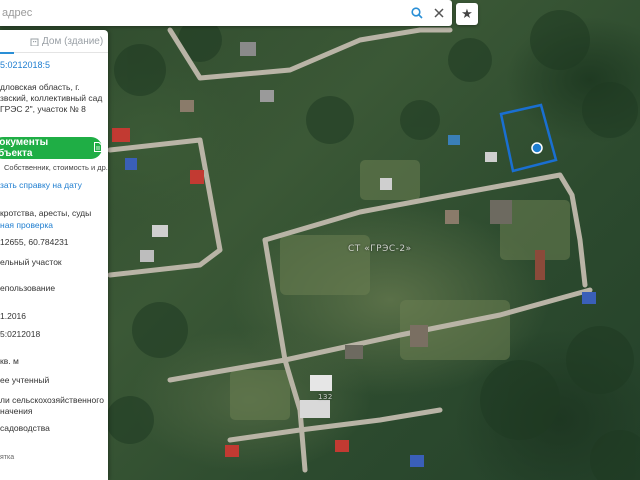 The width and height of the screenshot is (640, 480). What do you see at coordinates (25, 428) in the screenshot?
I see `permitted-use: садоводства` at bounding box center [25, 428].